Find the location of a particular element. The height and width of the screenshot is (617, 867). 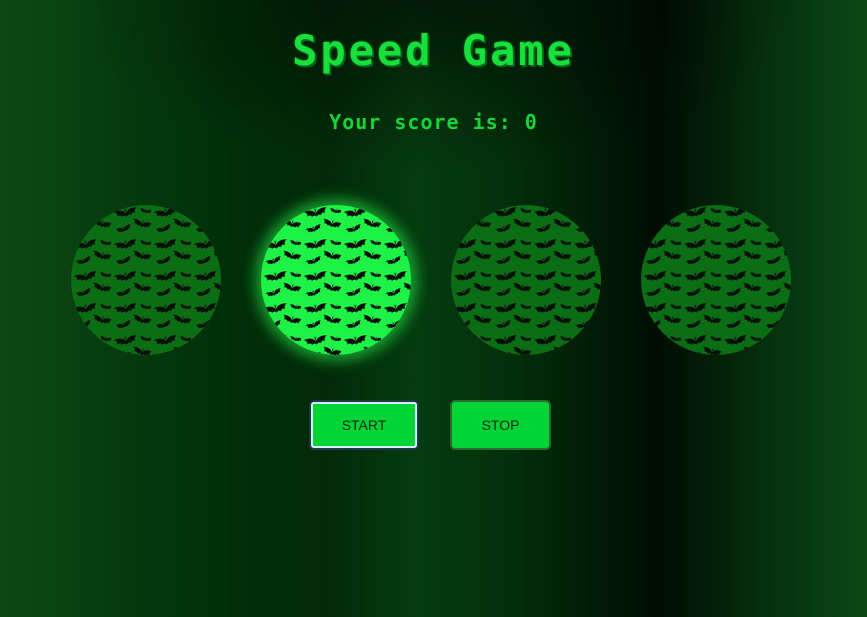

game-circle-2-active is located at coordinates (336, 280).